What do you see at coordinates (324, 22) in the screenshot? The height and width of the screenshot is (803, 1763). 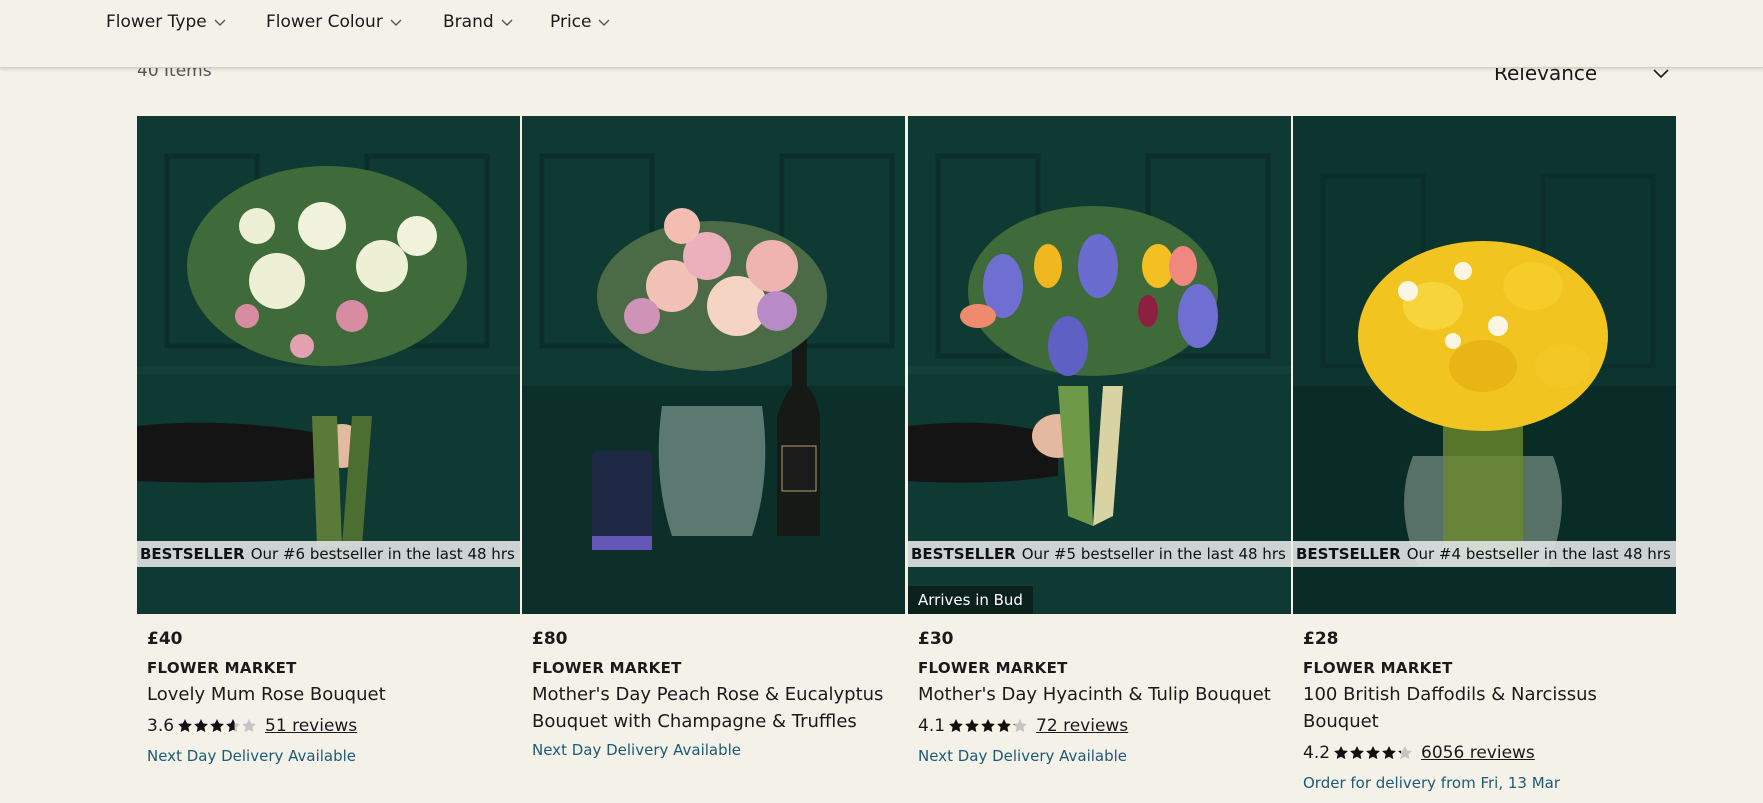 I see `filter-label: Flower Colour` at bounding box center [324, 22].